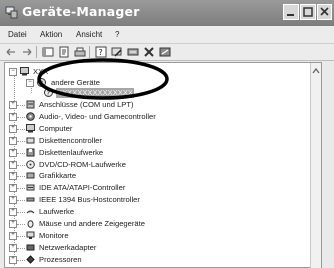 The height and width of the screenshot is (268, 334). I want to click on tree-category-label: Computer, so click(56, 128).